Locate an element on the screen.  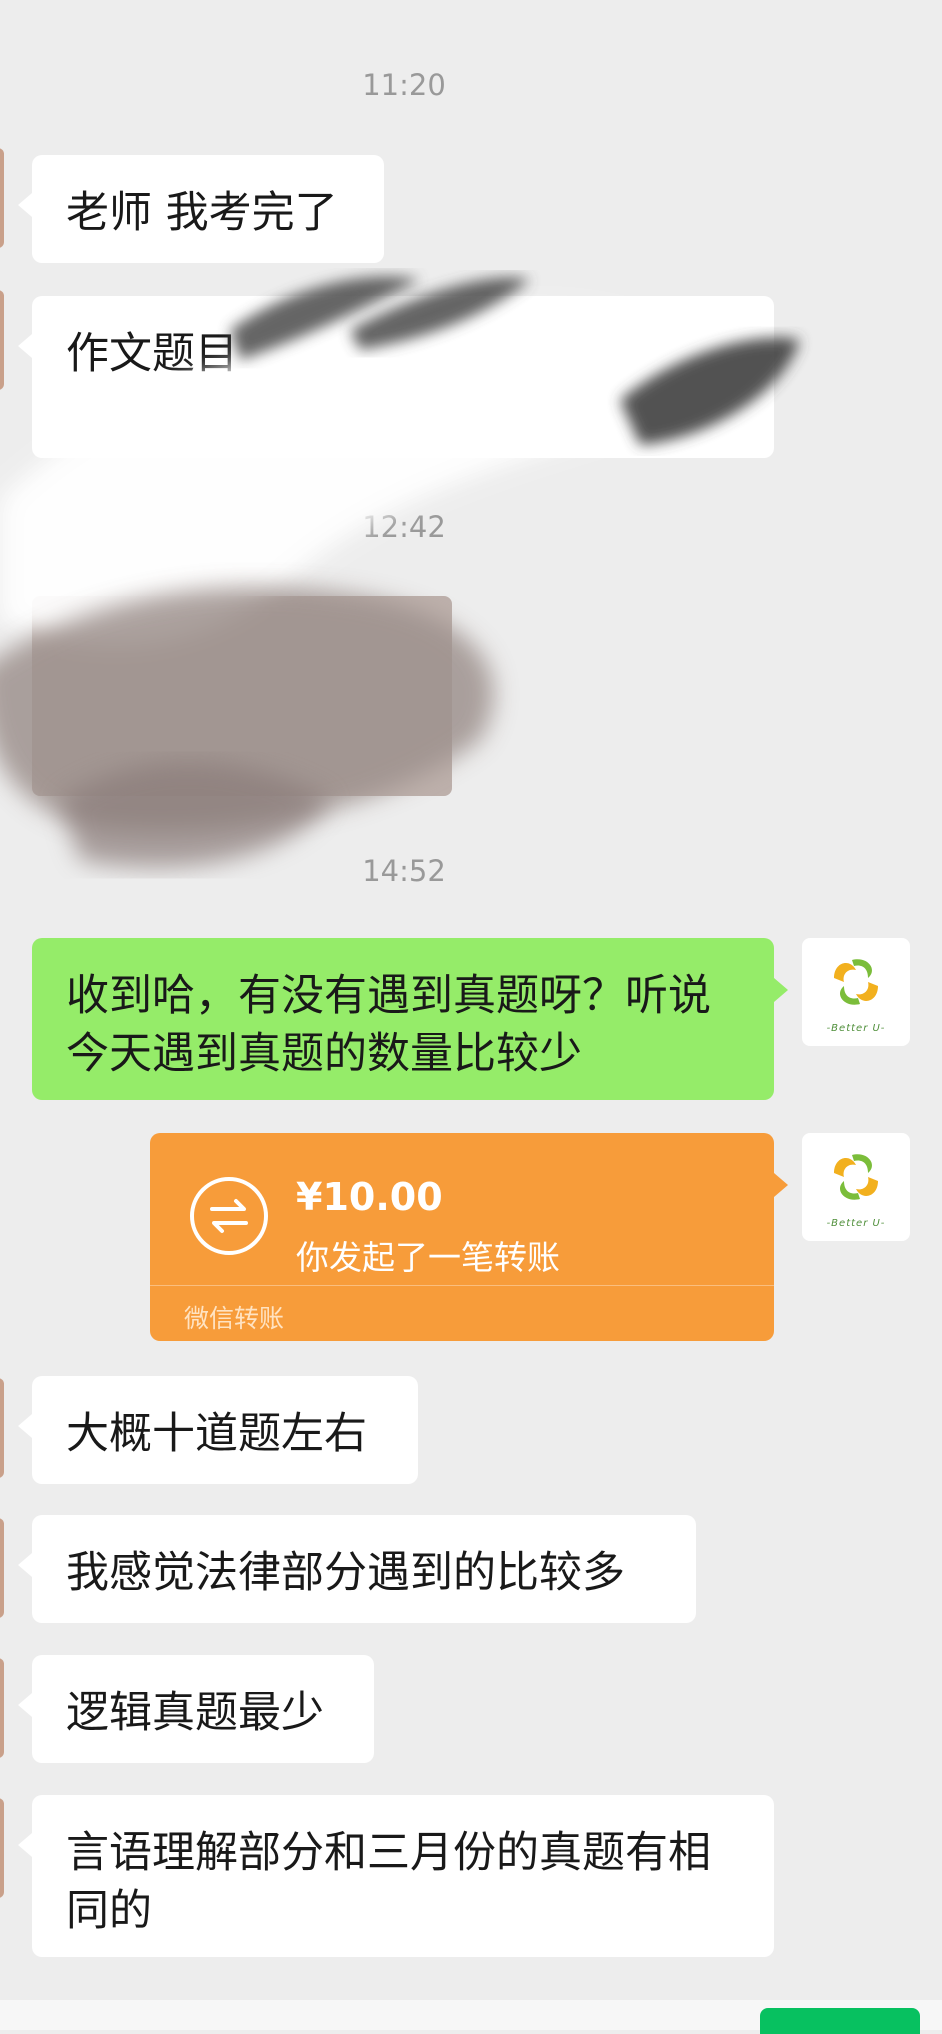
transfer-amount: ¥10.00 is located at coordinates (369, 1197).